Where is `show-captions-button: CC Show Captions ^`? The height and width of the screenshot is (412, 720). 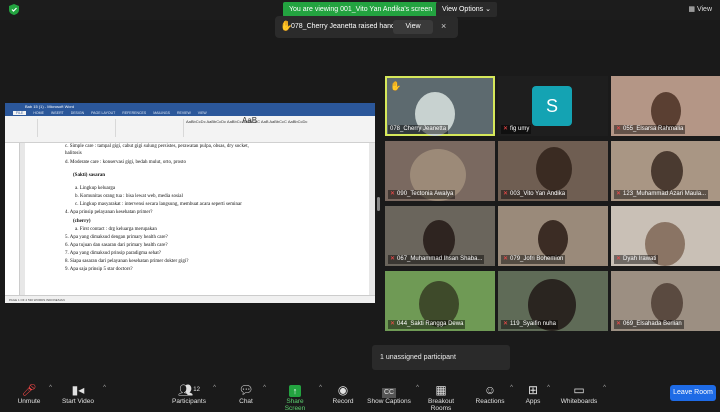
show-captions-button: CC Show Captions ^ is located at coordinates (393, 393).